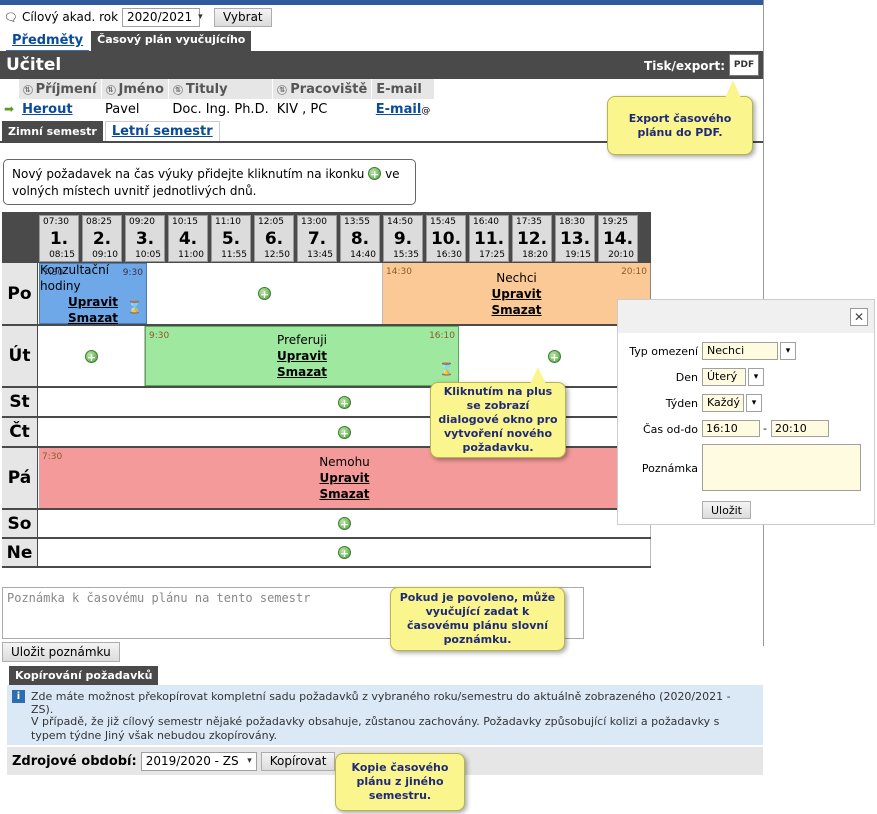 Image resolution: width=877 pixels, height=814 pixels. Describe the element at coordinates (400, 782) in the screenshot. I see `callout-copy: Kopie časového plánu z jiného semestru.` at that location.